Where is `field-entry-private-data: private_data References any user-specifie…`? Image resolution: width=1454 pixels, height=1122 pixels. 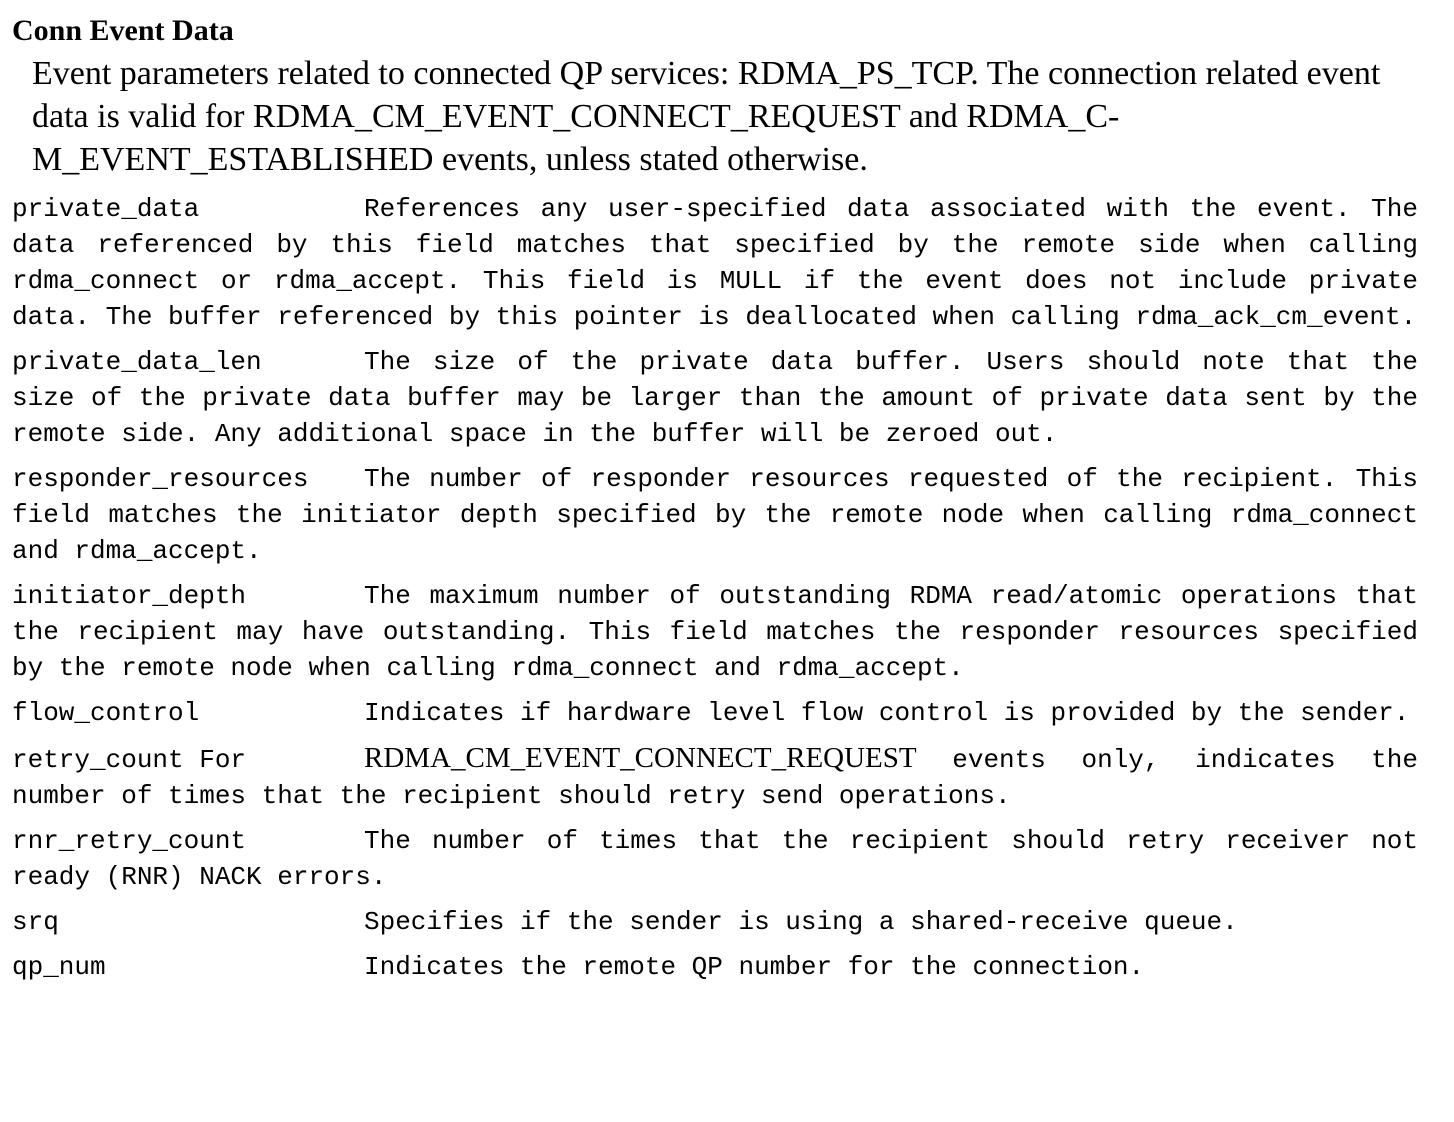
field-entry-private-data: private_data References any user-specifie… is located at coordinates (715, 263).